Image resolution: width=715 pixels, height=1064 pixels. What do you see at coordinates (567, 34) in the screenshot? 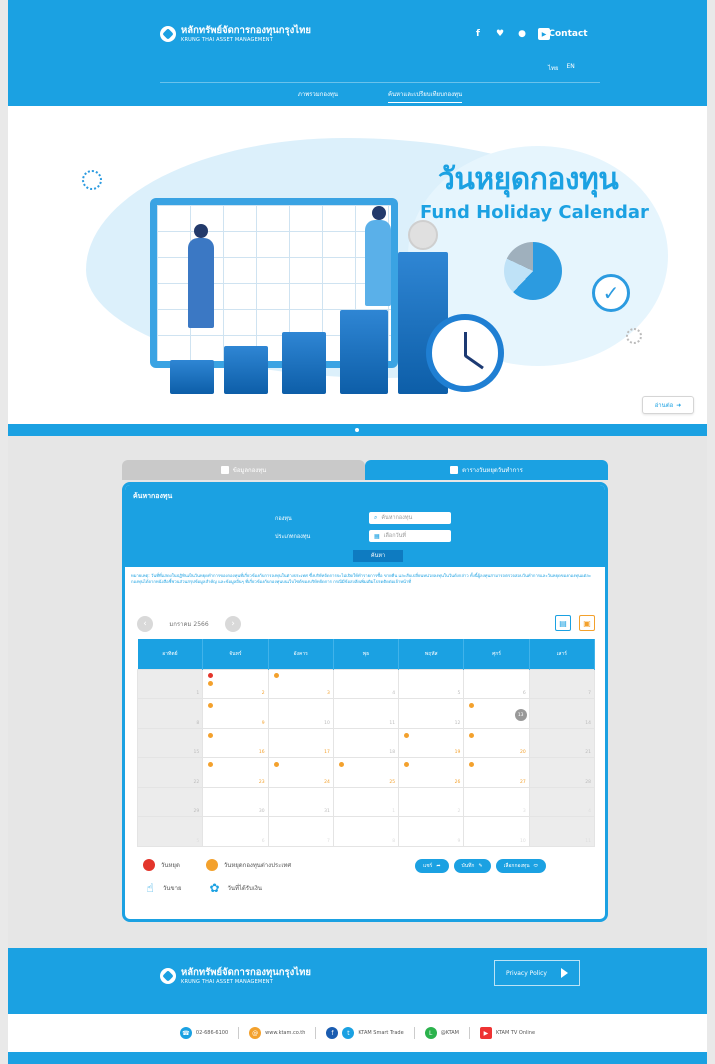
I see `contact-link: Contact` at bounding box center [567, 34].